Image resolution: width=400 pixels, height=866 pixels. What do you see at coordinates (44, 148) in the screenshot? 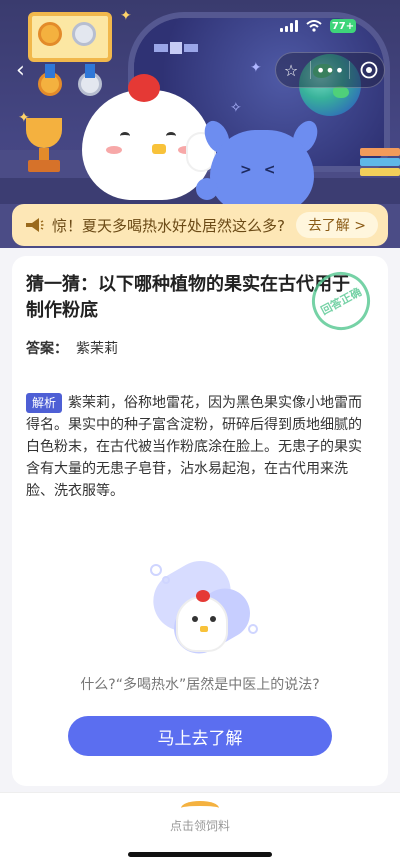
I see `trophy-icon` at bounding box center [44, 148].